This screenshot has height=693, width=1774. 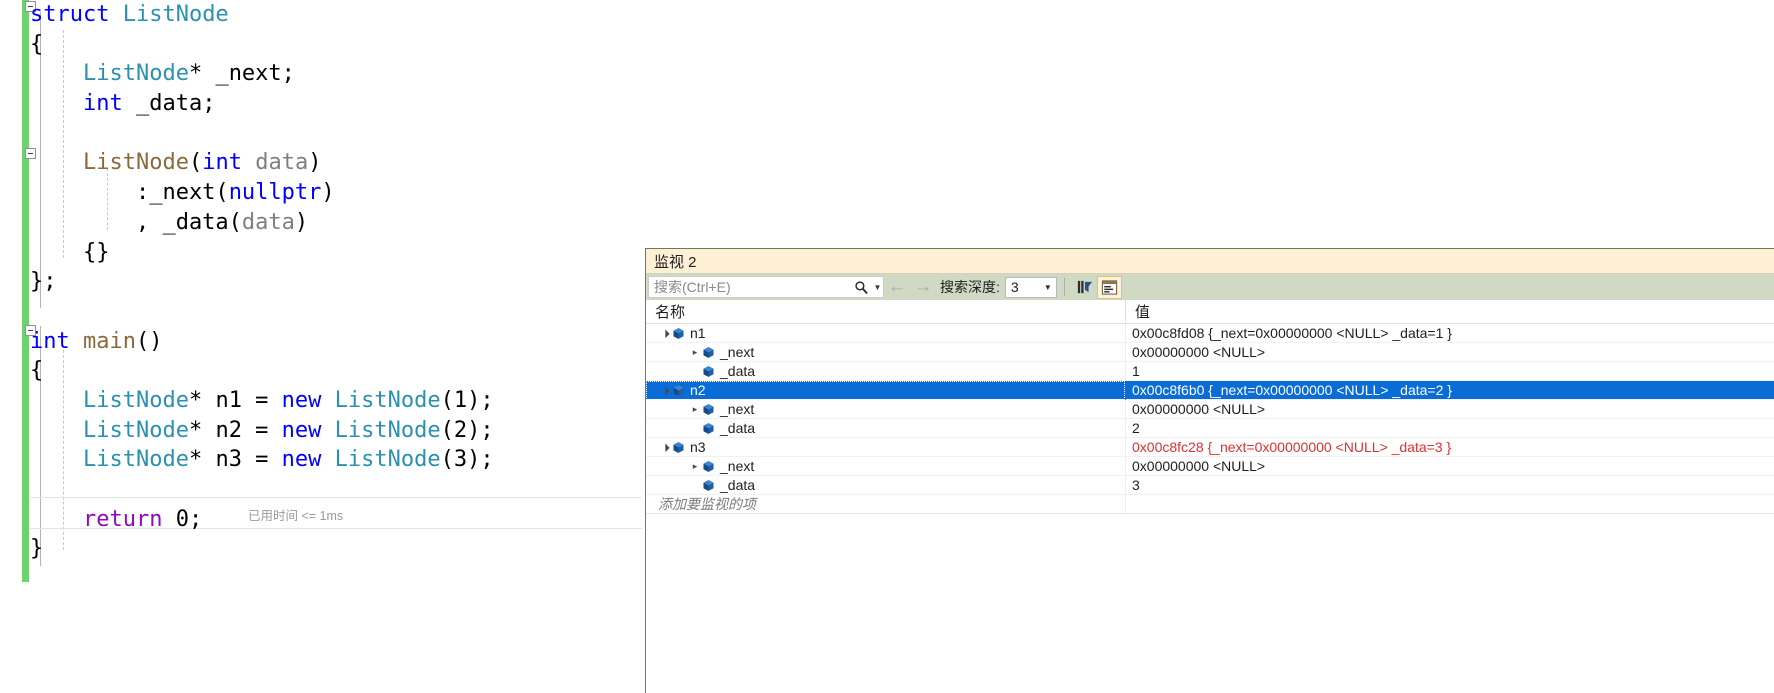 What do you see at coordinates (1210, 287) in the screenshot?
I see `watch-toolbar: ▼ ← → 搜索深度: 3 ▼` at bounding box center [1210, 287].